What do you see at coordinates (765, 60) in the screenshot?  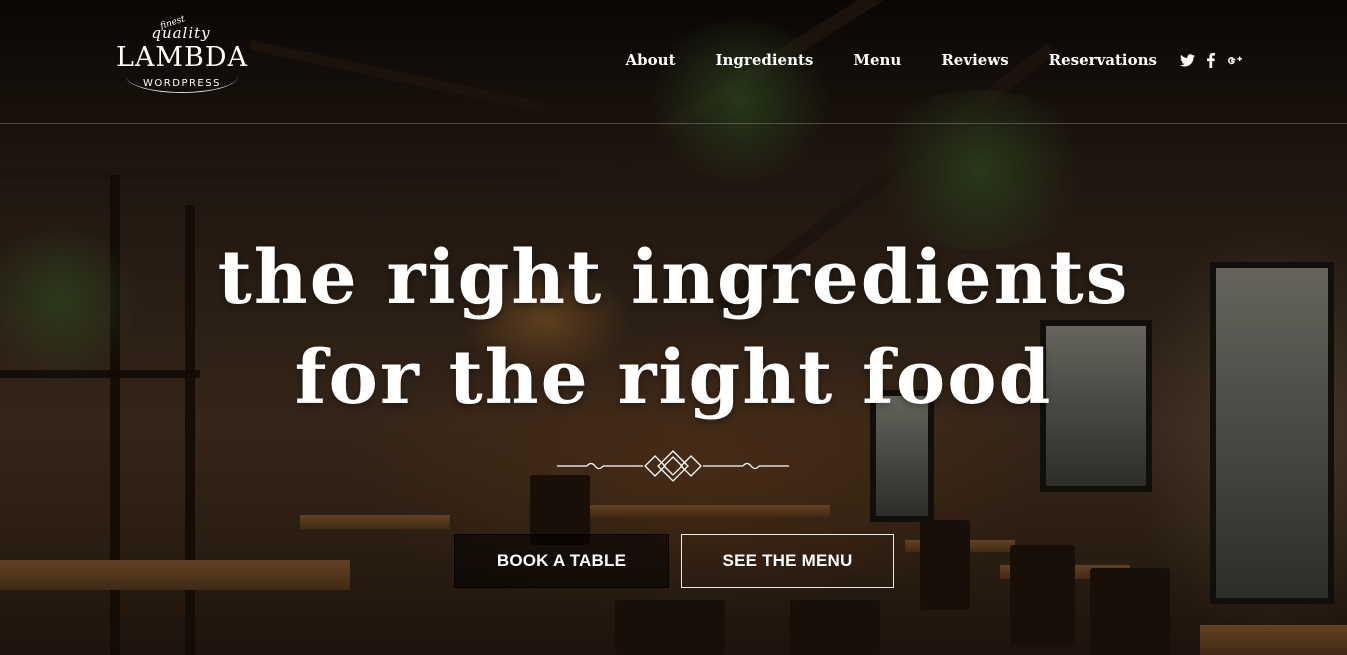 I see `nav-link-ingredients: Ingredients` at bounding box center [765, 60].